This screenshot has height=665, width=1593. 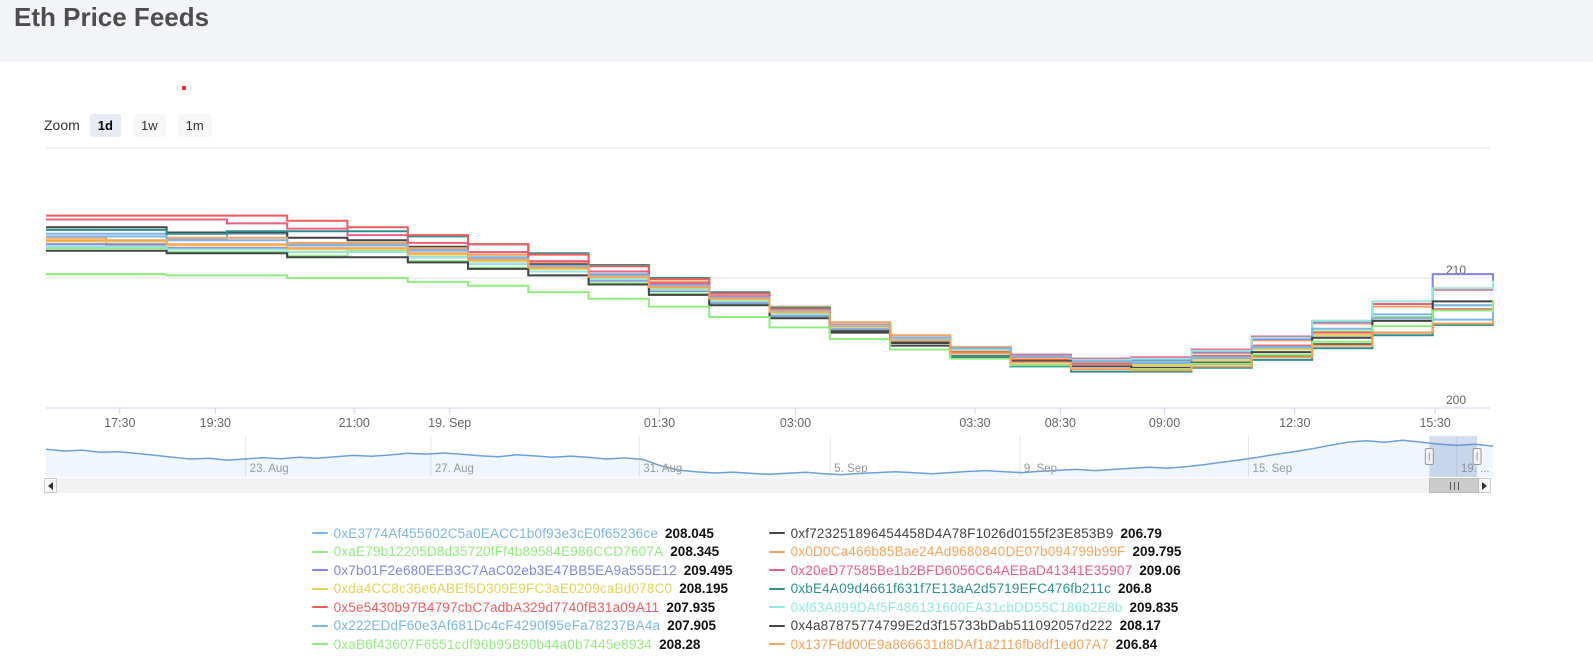 What do you see at coordinates (354, 423) in the screenshot?
I see `x-axis-label: 21:00` at bounding box center [354, 423].